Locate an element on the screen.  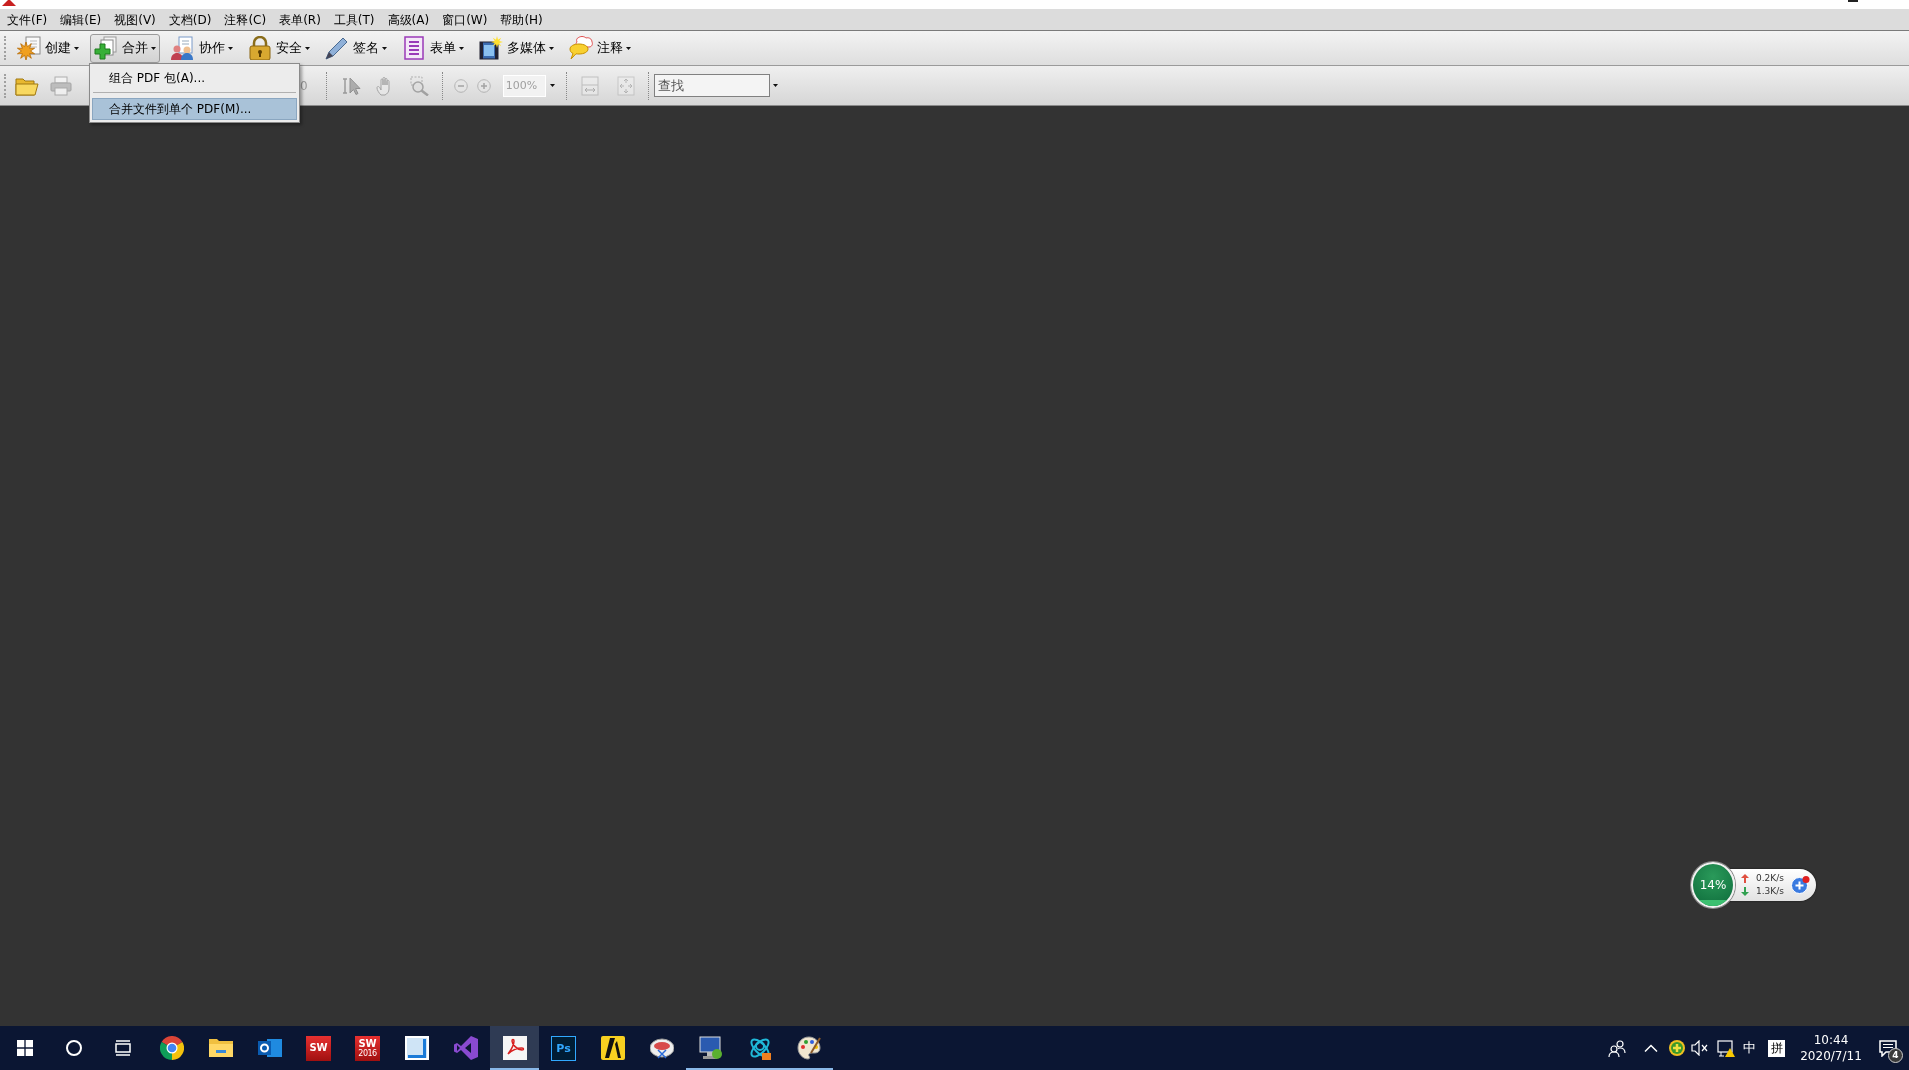
menu-item: 文档(D) is located at coordinates (190, 19).